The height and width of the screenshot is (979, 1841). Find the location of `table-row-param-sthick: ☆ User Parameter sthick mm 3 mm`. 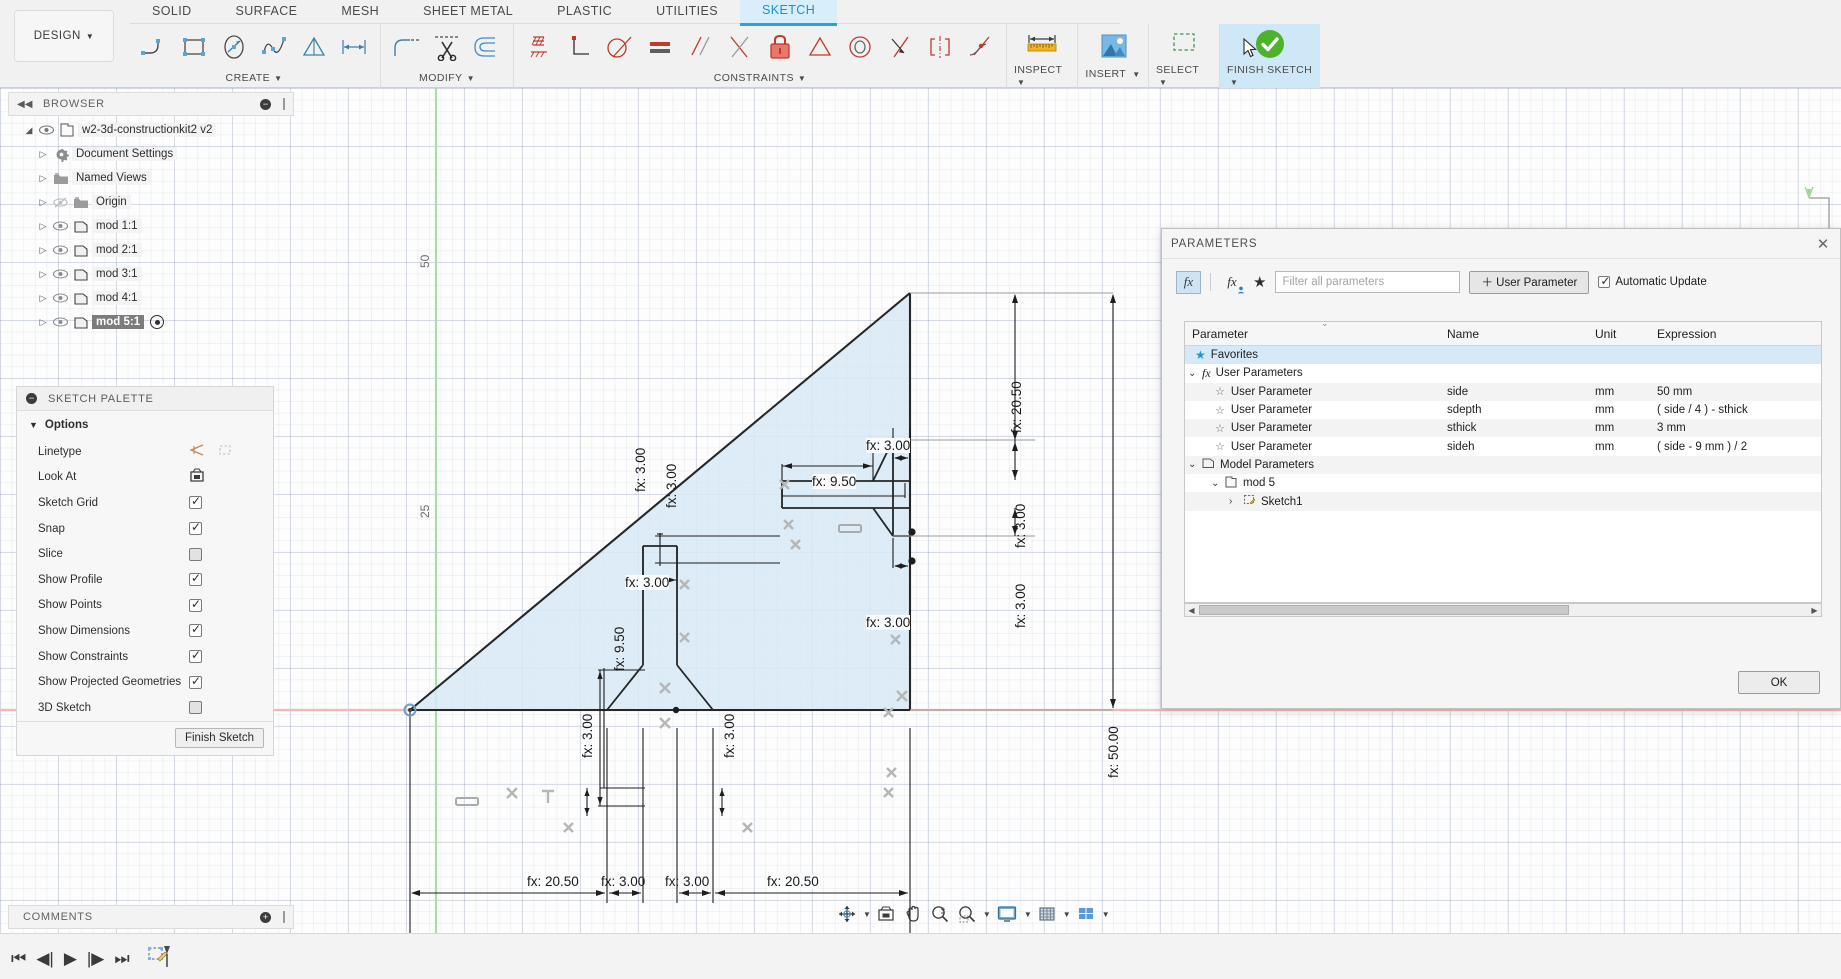

table-row-param-sthick: ☆ User Parameter sthick mm 3 mm is located at coordinates (1503, 428).